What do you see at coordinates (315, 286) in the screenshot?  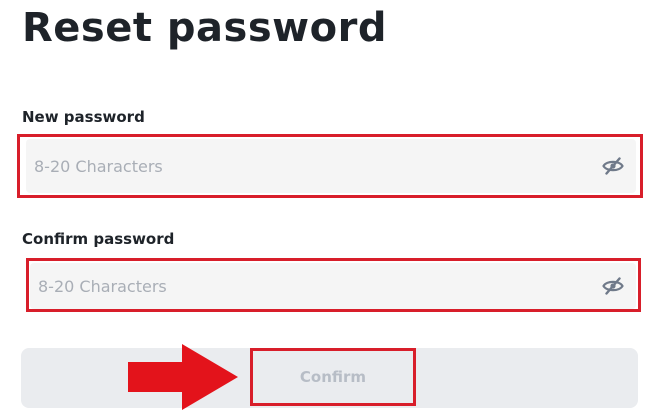 I see `confirm-password-input` at bounding box center [315, 286].